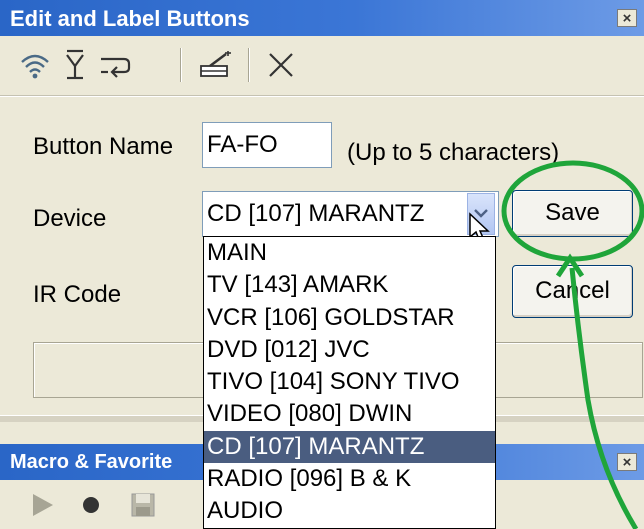  Describe the element at coordinates (572, 211) in the screenshot. I see `annotation-ellipse` at that location.